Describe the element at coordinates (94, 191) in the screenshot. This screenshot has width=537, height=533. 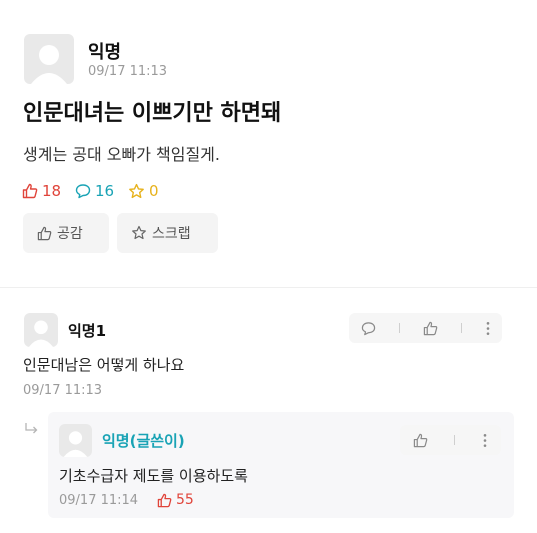
I see `post-comment-count: 16` at that location.